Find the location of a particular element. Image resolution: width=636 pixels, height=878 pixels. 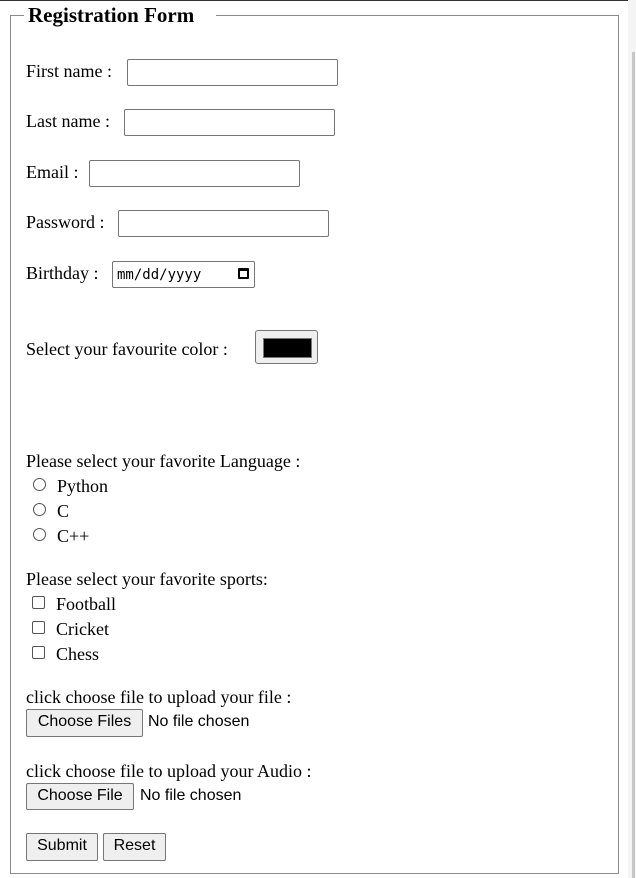

color-swatch is located at coordinates (287, 348).